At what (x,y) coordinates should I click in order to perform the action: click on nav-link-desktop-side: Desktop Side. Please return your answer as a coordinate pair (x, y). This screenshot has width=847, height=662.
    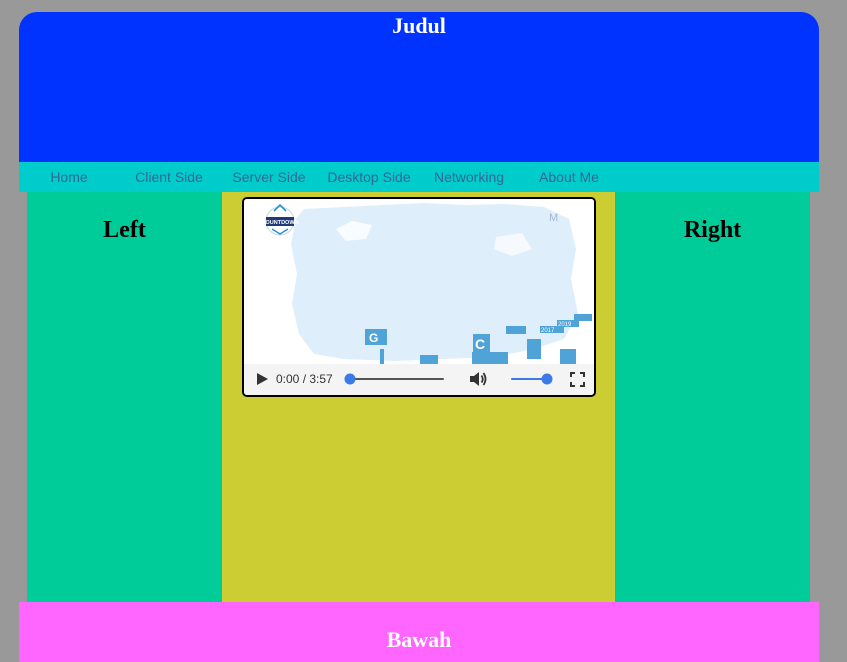
    Looking at the image, I should click on (369, 177).